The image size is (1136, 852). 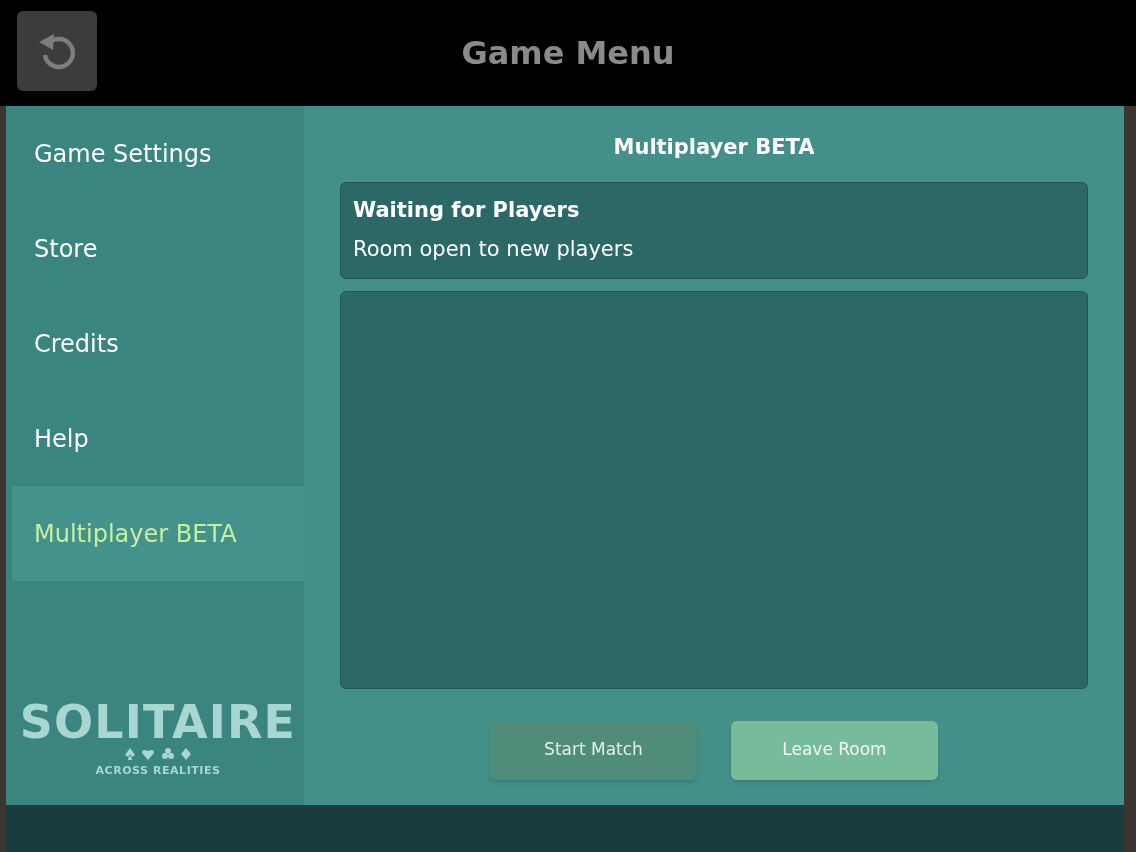 I want to click on status-heading: Waiting for Players, so click(x=467, y=210).